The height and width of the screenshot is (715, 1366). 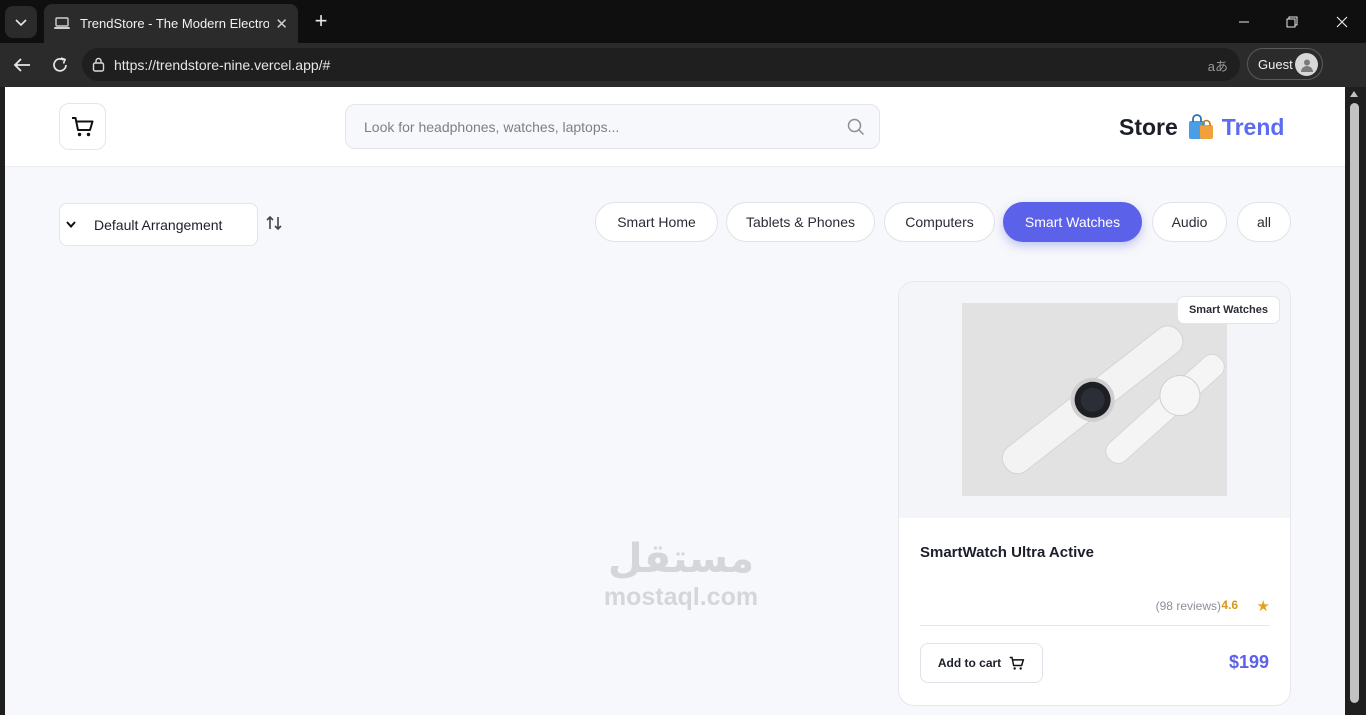 What do you see at coordinates (661, 64) in the screenshot?
I see `url-field: https://trendstore-nine.vercel.app/# aあ` at bounding box center [661, 64].